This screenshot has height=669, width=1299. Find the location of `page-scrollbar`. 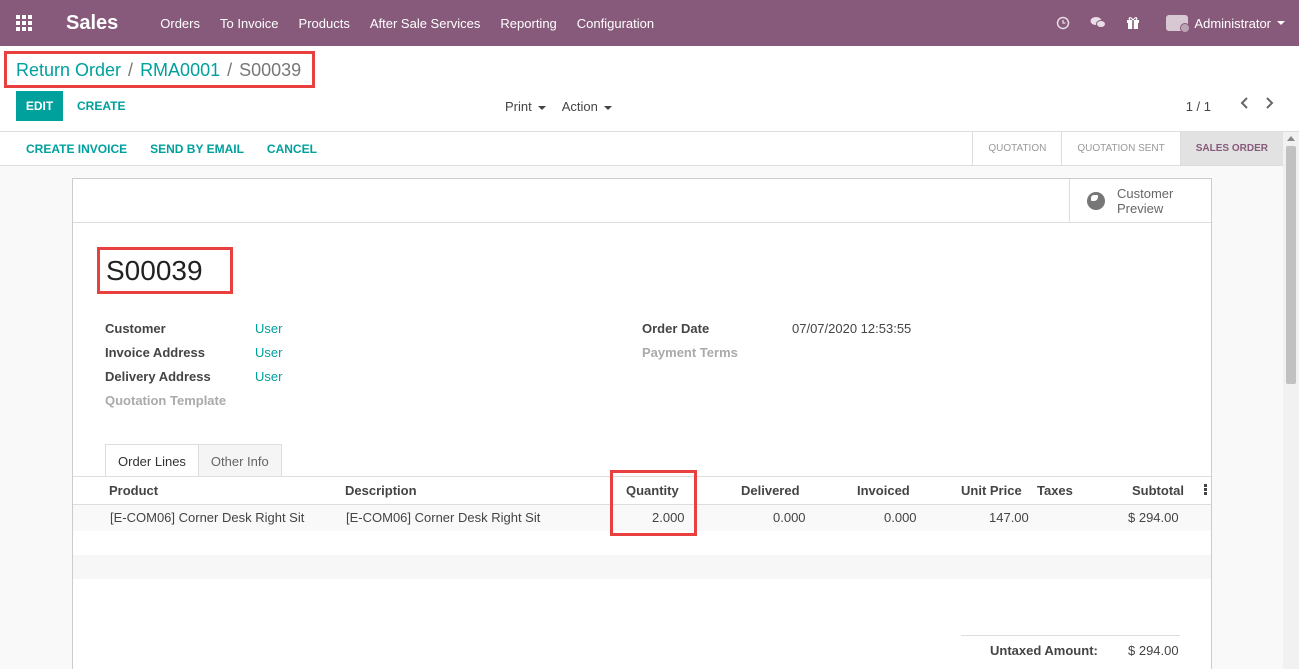

page-scrollbar is located at coordinates (1291, 400).